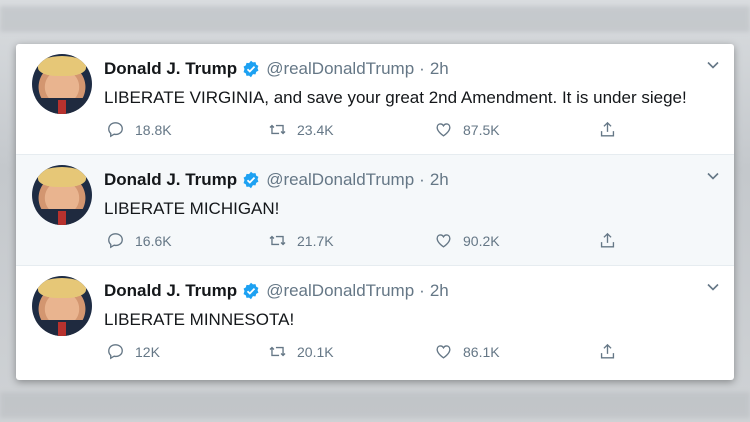  I want to click on like-button: 90.2K, so click(467, 240).